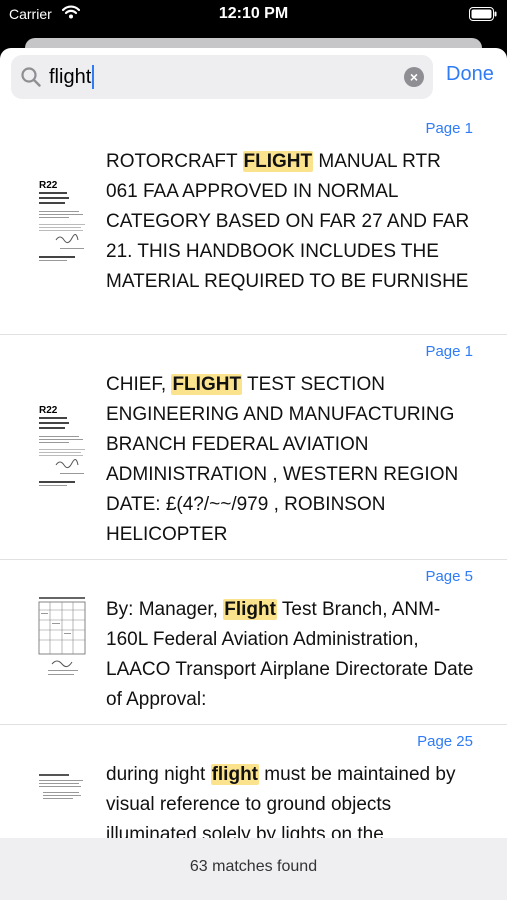  Describe the element at coordinates (483, 16) in the screenshot. I see `battery-icon` at that location.